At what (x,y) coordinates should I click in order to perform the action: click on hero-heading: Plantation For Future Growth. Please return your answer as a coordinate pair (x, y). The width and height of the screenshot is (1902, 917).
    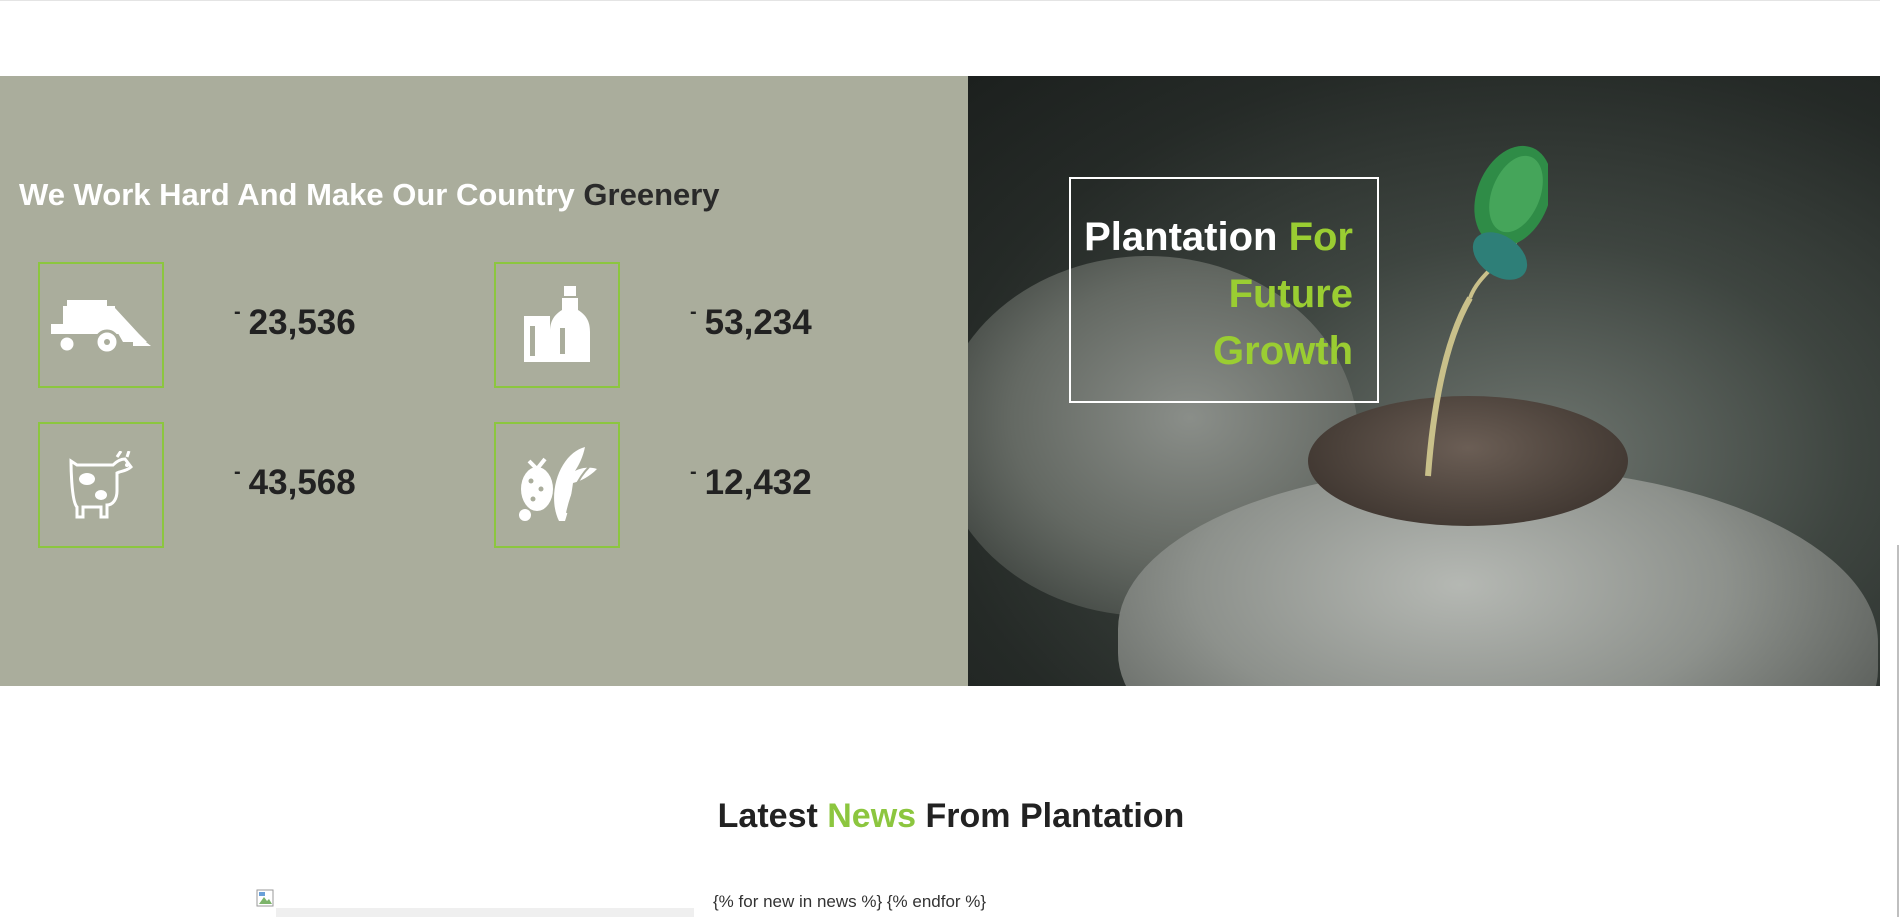
    Looking at the image, I should click on (1218, 294).